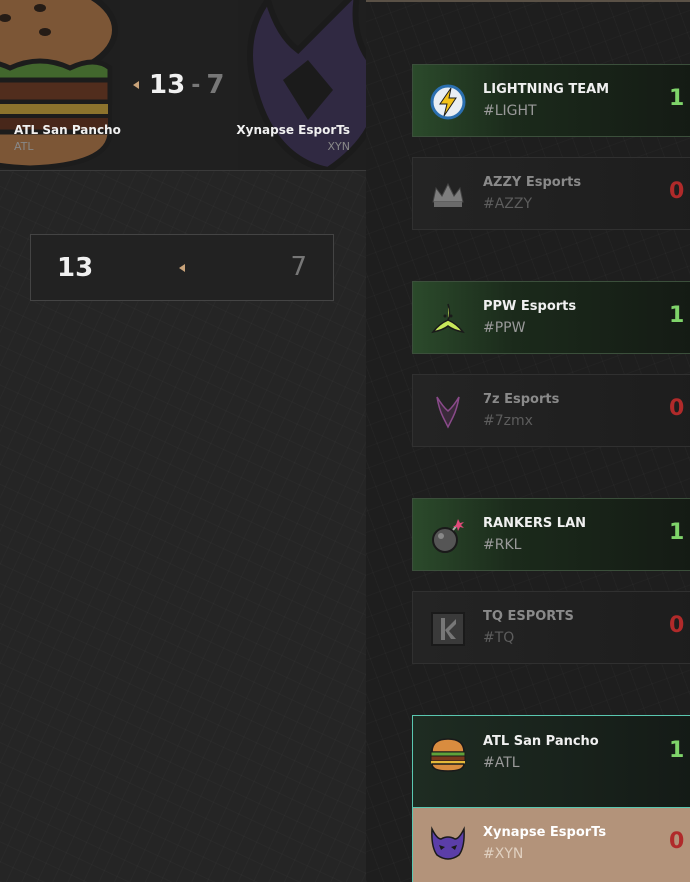  Describe the element at coordinates (551, 534) in the screenshot. I see `bracket-team-card: RANKERS LAN #RKL 1` at that location.